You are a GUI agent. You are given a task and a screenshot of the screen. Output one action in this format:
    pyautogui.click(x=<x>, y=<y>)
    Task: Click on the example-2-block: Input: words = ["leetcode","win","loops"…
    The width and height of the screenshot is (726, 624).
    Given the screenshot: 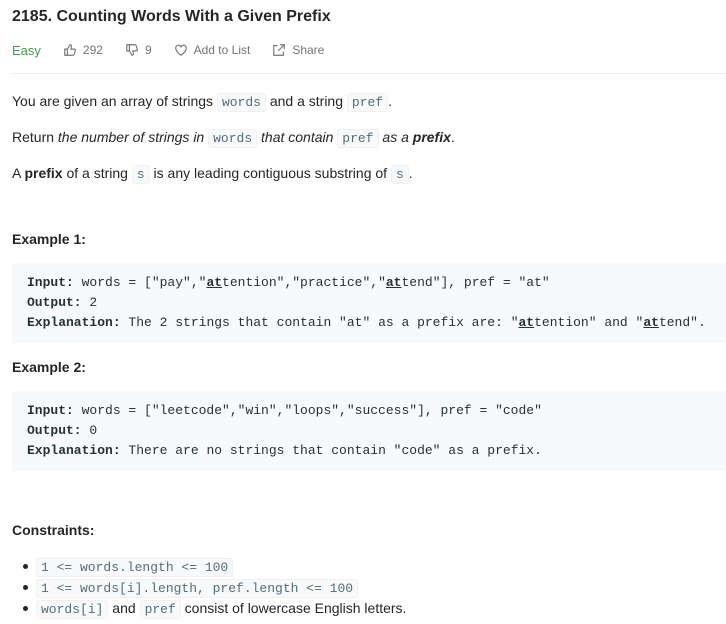 What is the action you would take?
    pyautogui.click(x=369, y=431)
    